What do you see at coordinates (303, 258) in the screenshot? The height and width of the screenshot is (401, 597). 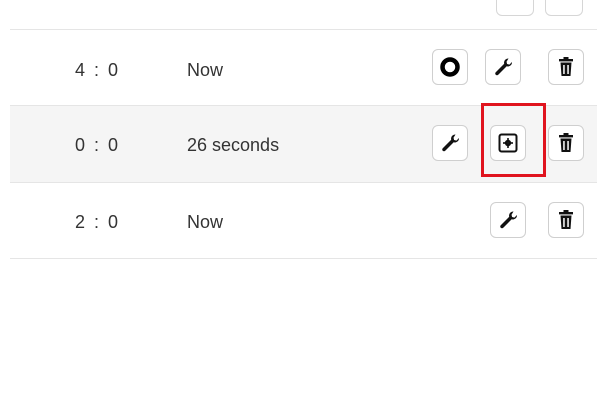 I see `table-bottom-border` at bounding box center [303, 258].